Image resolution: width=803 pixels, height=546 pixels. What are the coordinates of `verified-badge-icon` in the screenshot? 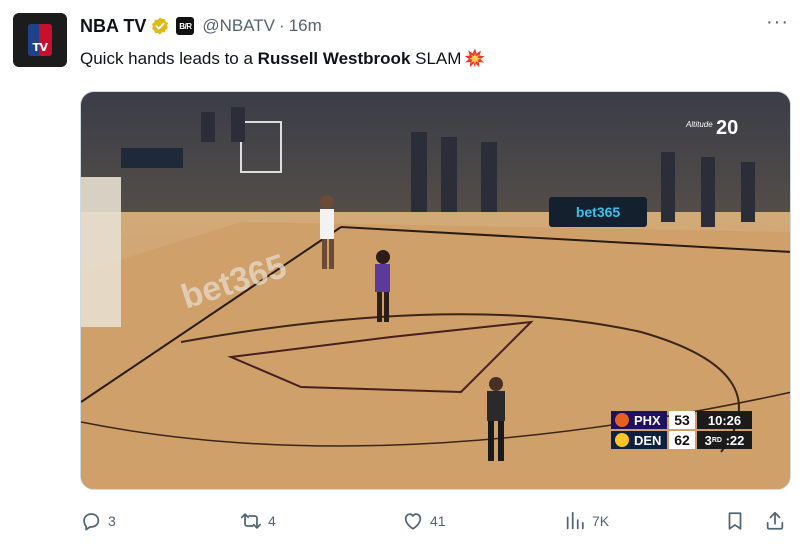 It's located at (160, 26).